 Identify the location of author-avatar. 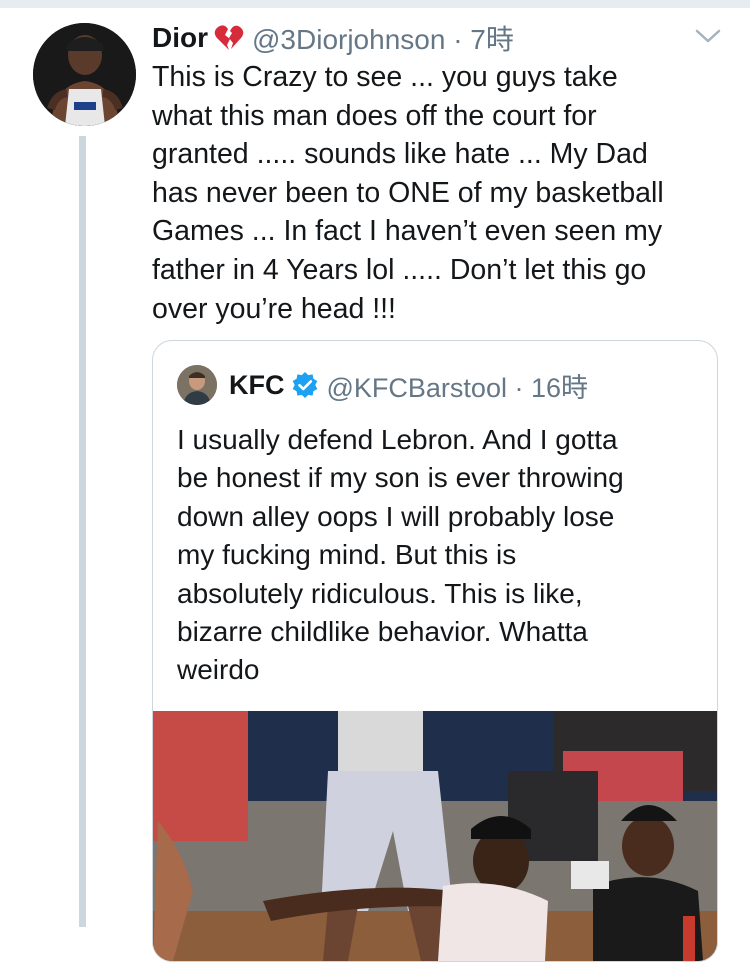
(84, 74).